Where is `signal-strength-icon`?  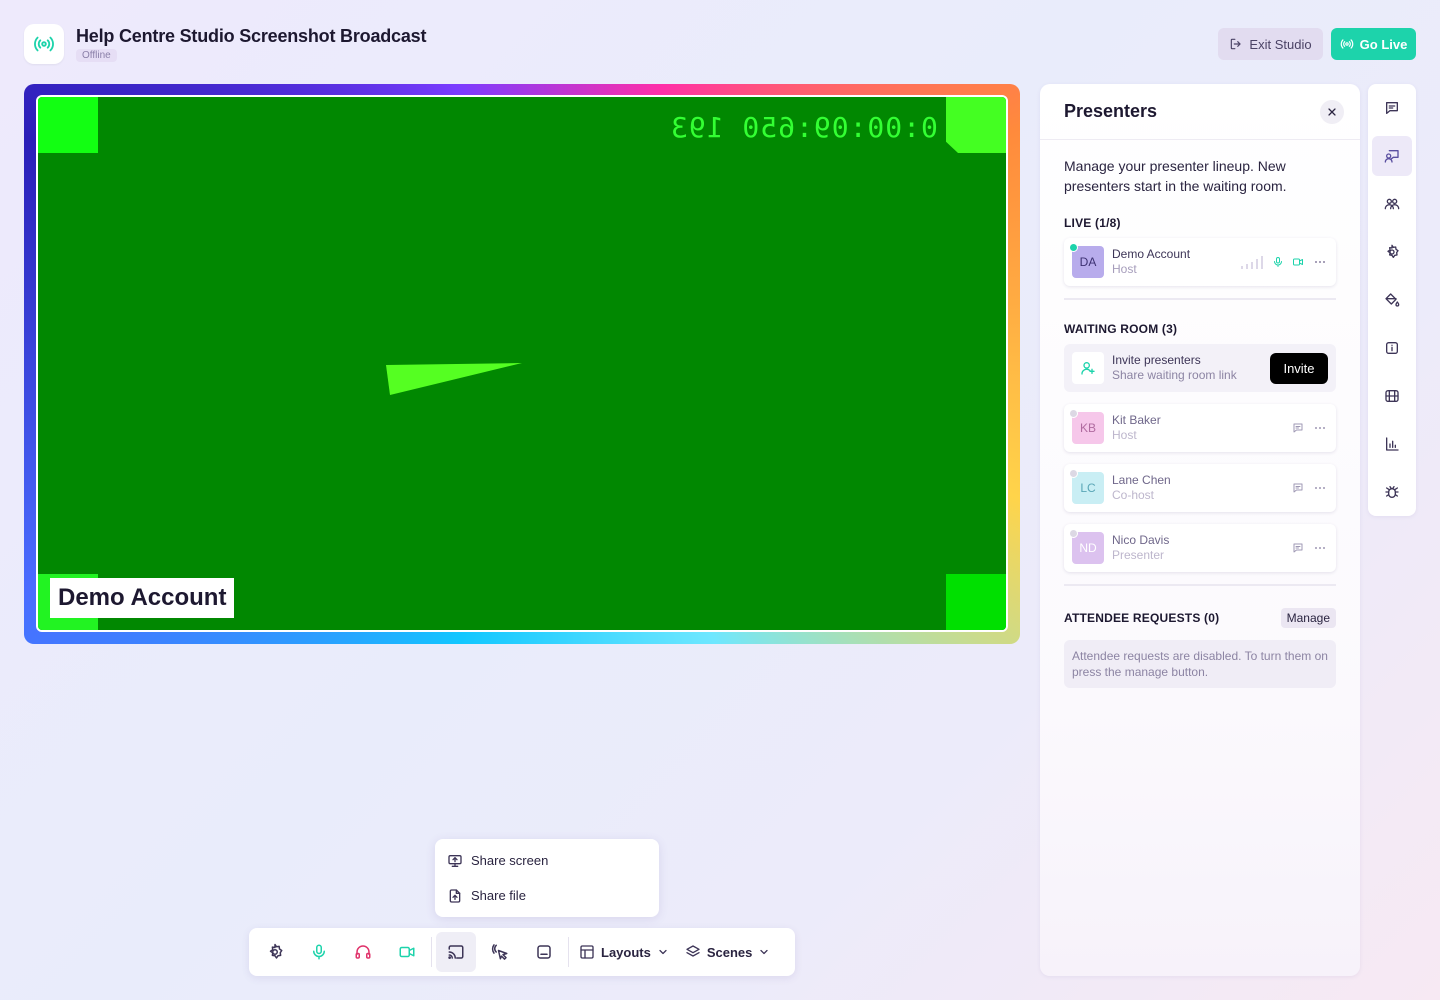
signal-strength-icon is located at coordinates (1252, 262).